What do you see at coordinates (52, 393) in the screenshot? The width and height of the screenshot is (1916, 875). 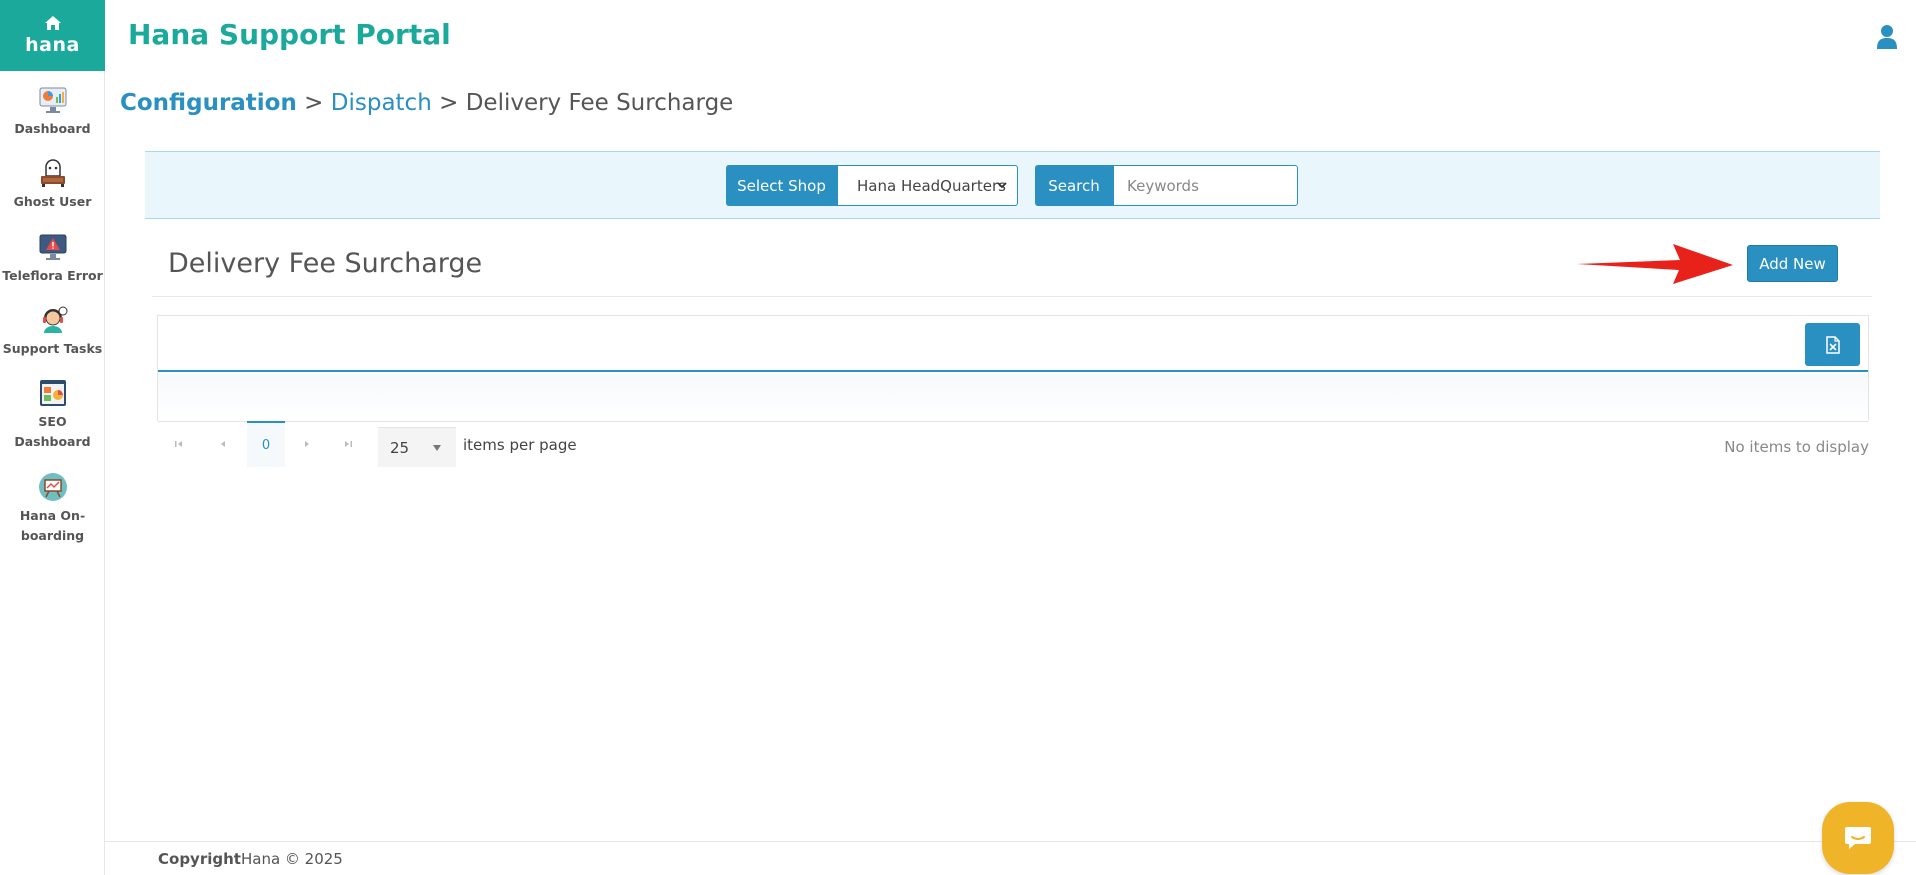 I see `seo-icon` at bounding box center [52, 393].